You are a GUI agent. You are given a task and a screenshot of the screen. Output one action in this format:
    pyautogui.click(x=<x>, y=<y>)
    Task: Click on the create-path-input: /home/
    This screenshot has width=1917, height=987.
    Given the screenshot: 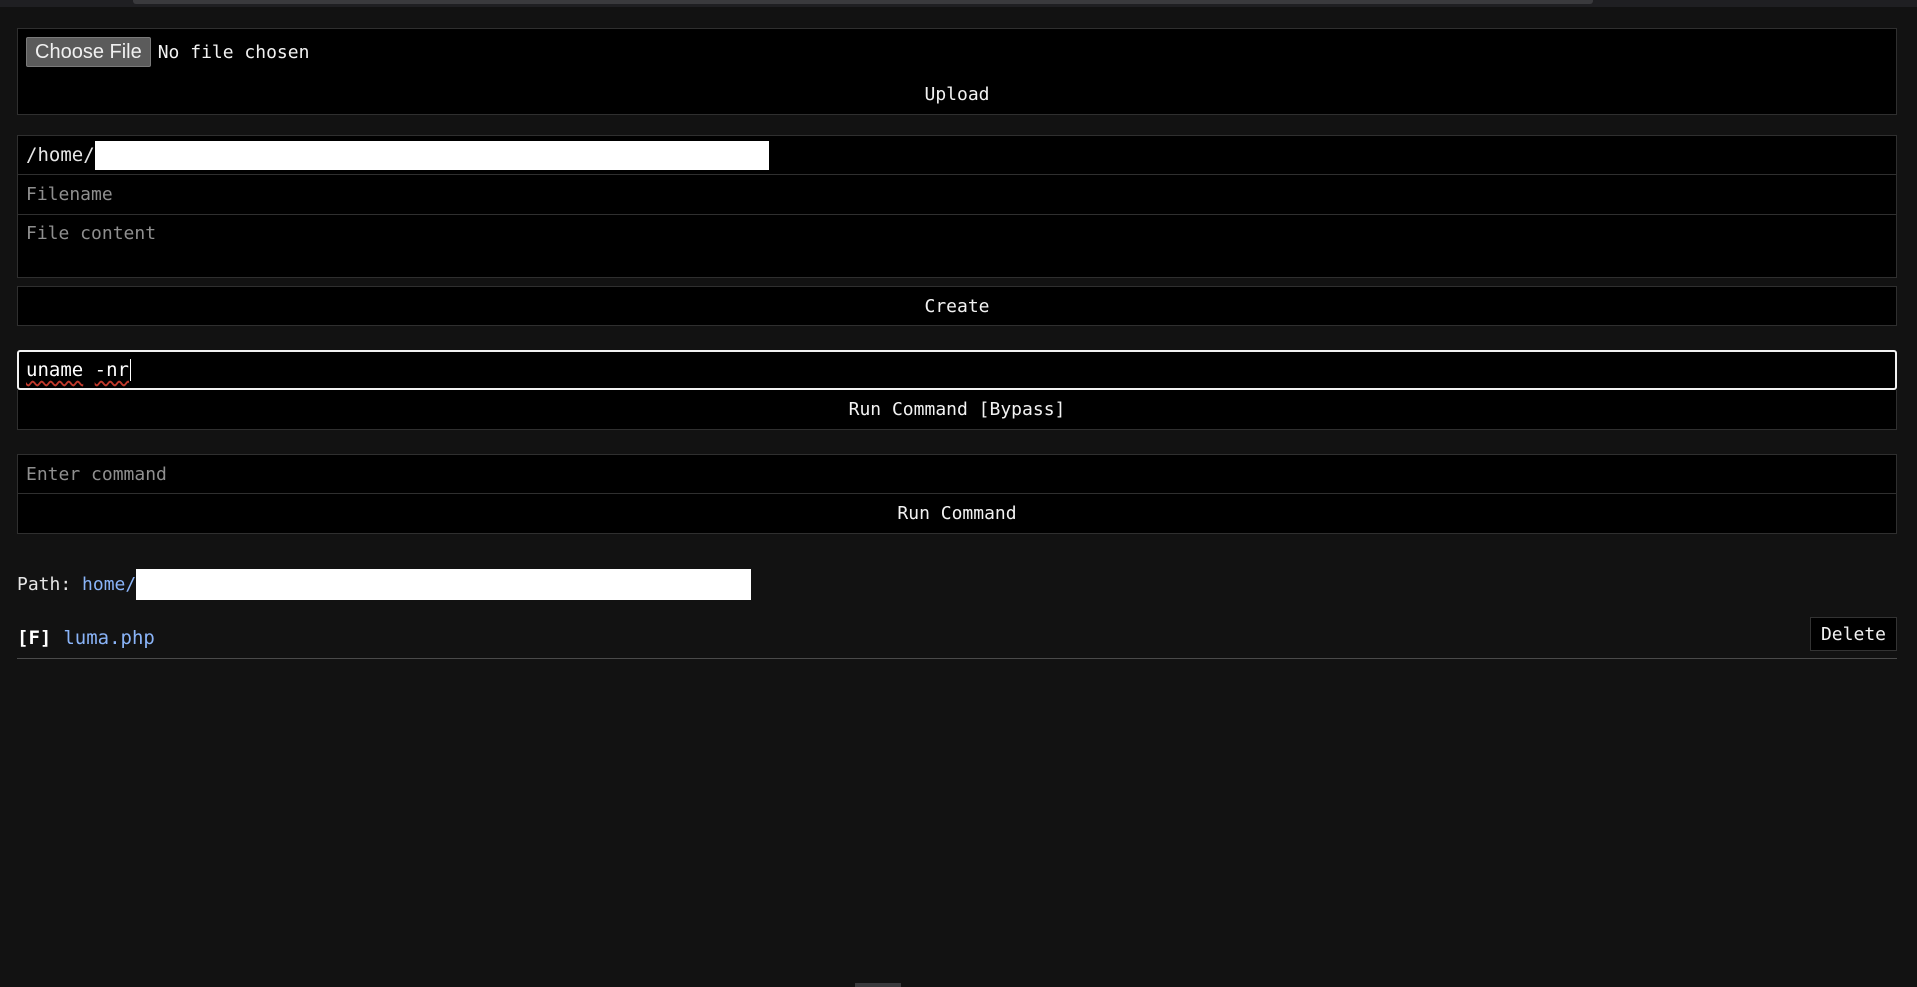 What is the action you would take?
    pyautogui.click(x=957, y=155)
    